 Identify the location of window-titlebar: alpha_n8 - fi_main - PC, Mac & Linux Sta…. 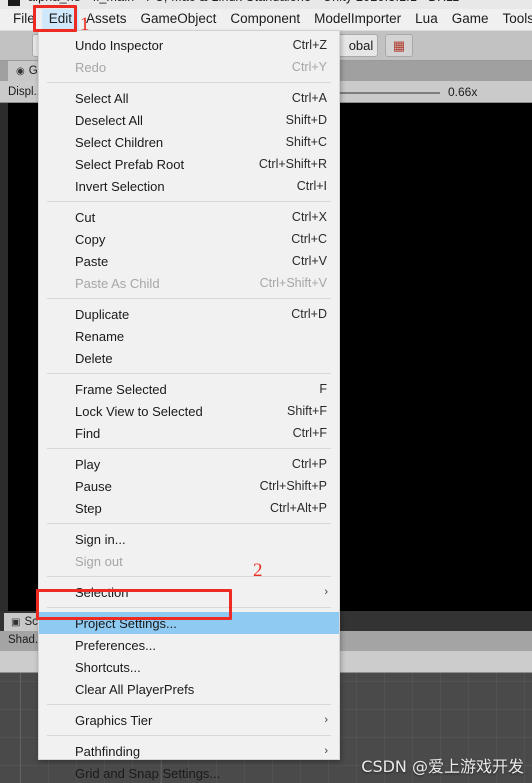
(266, 4).